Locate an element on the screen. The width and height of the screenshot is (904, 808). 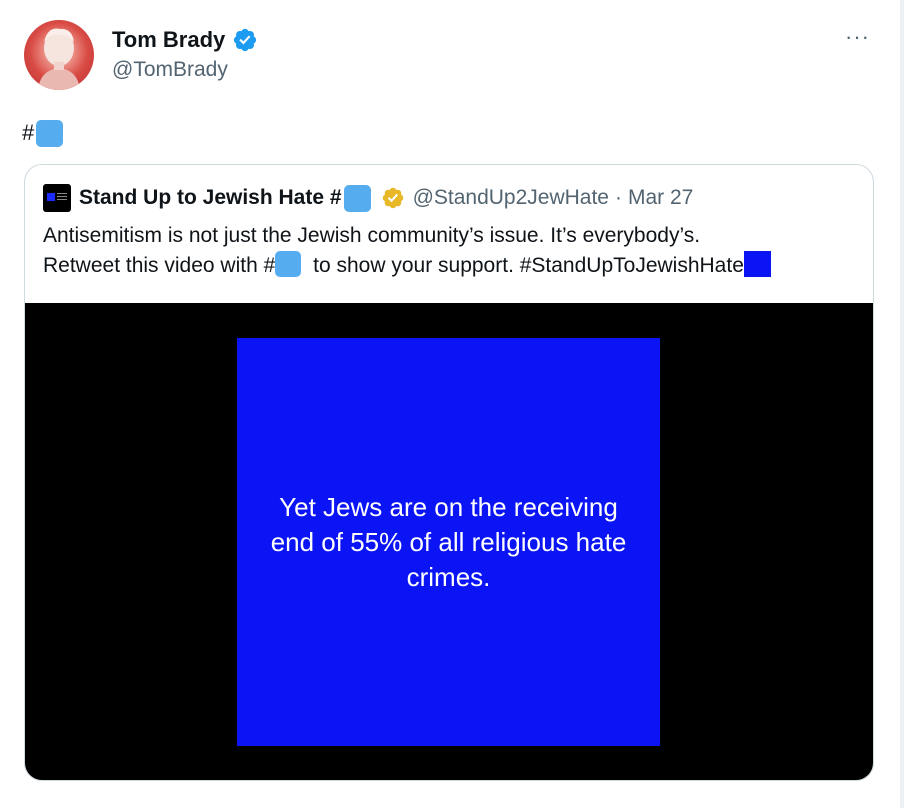
blue-square-icon is located at coordinates (757, 264).